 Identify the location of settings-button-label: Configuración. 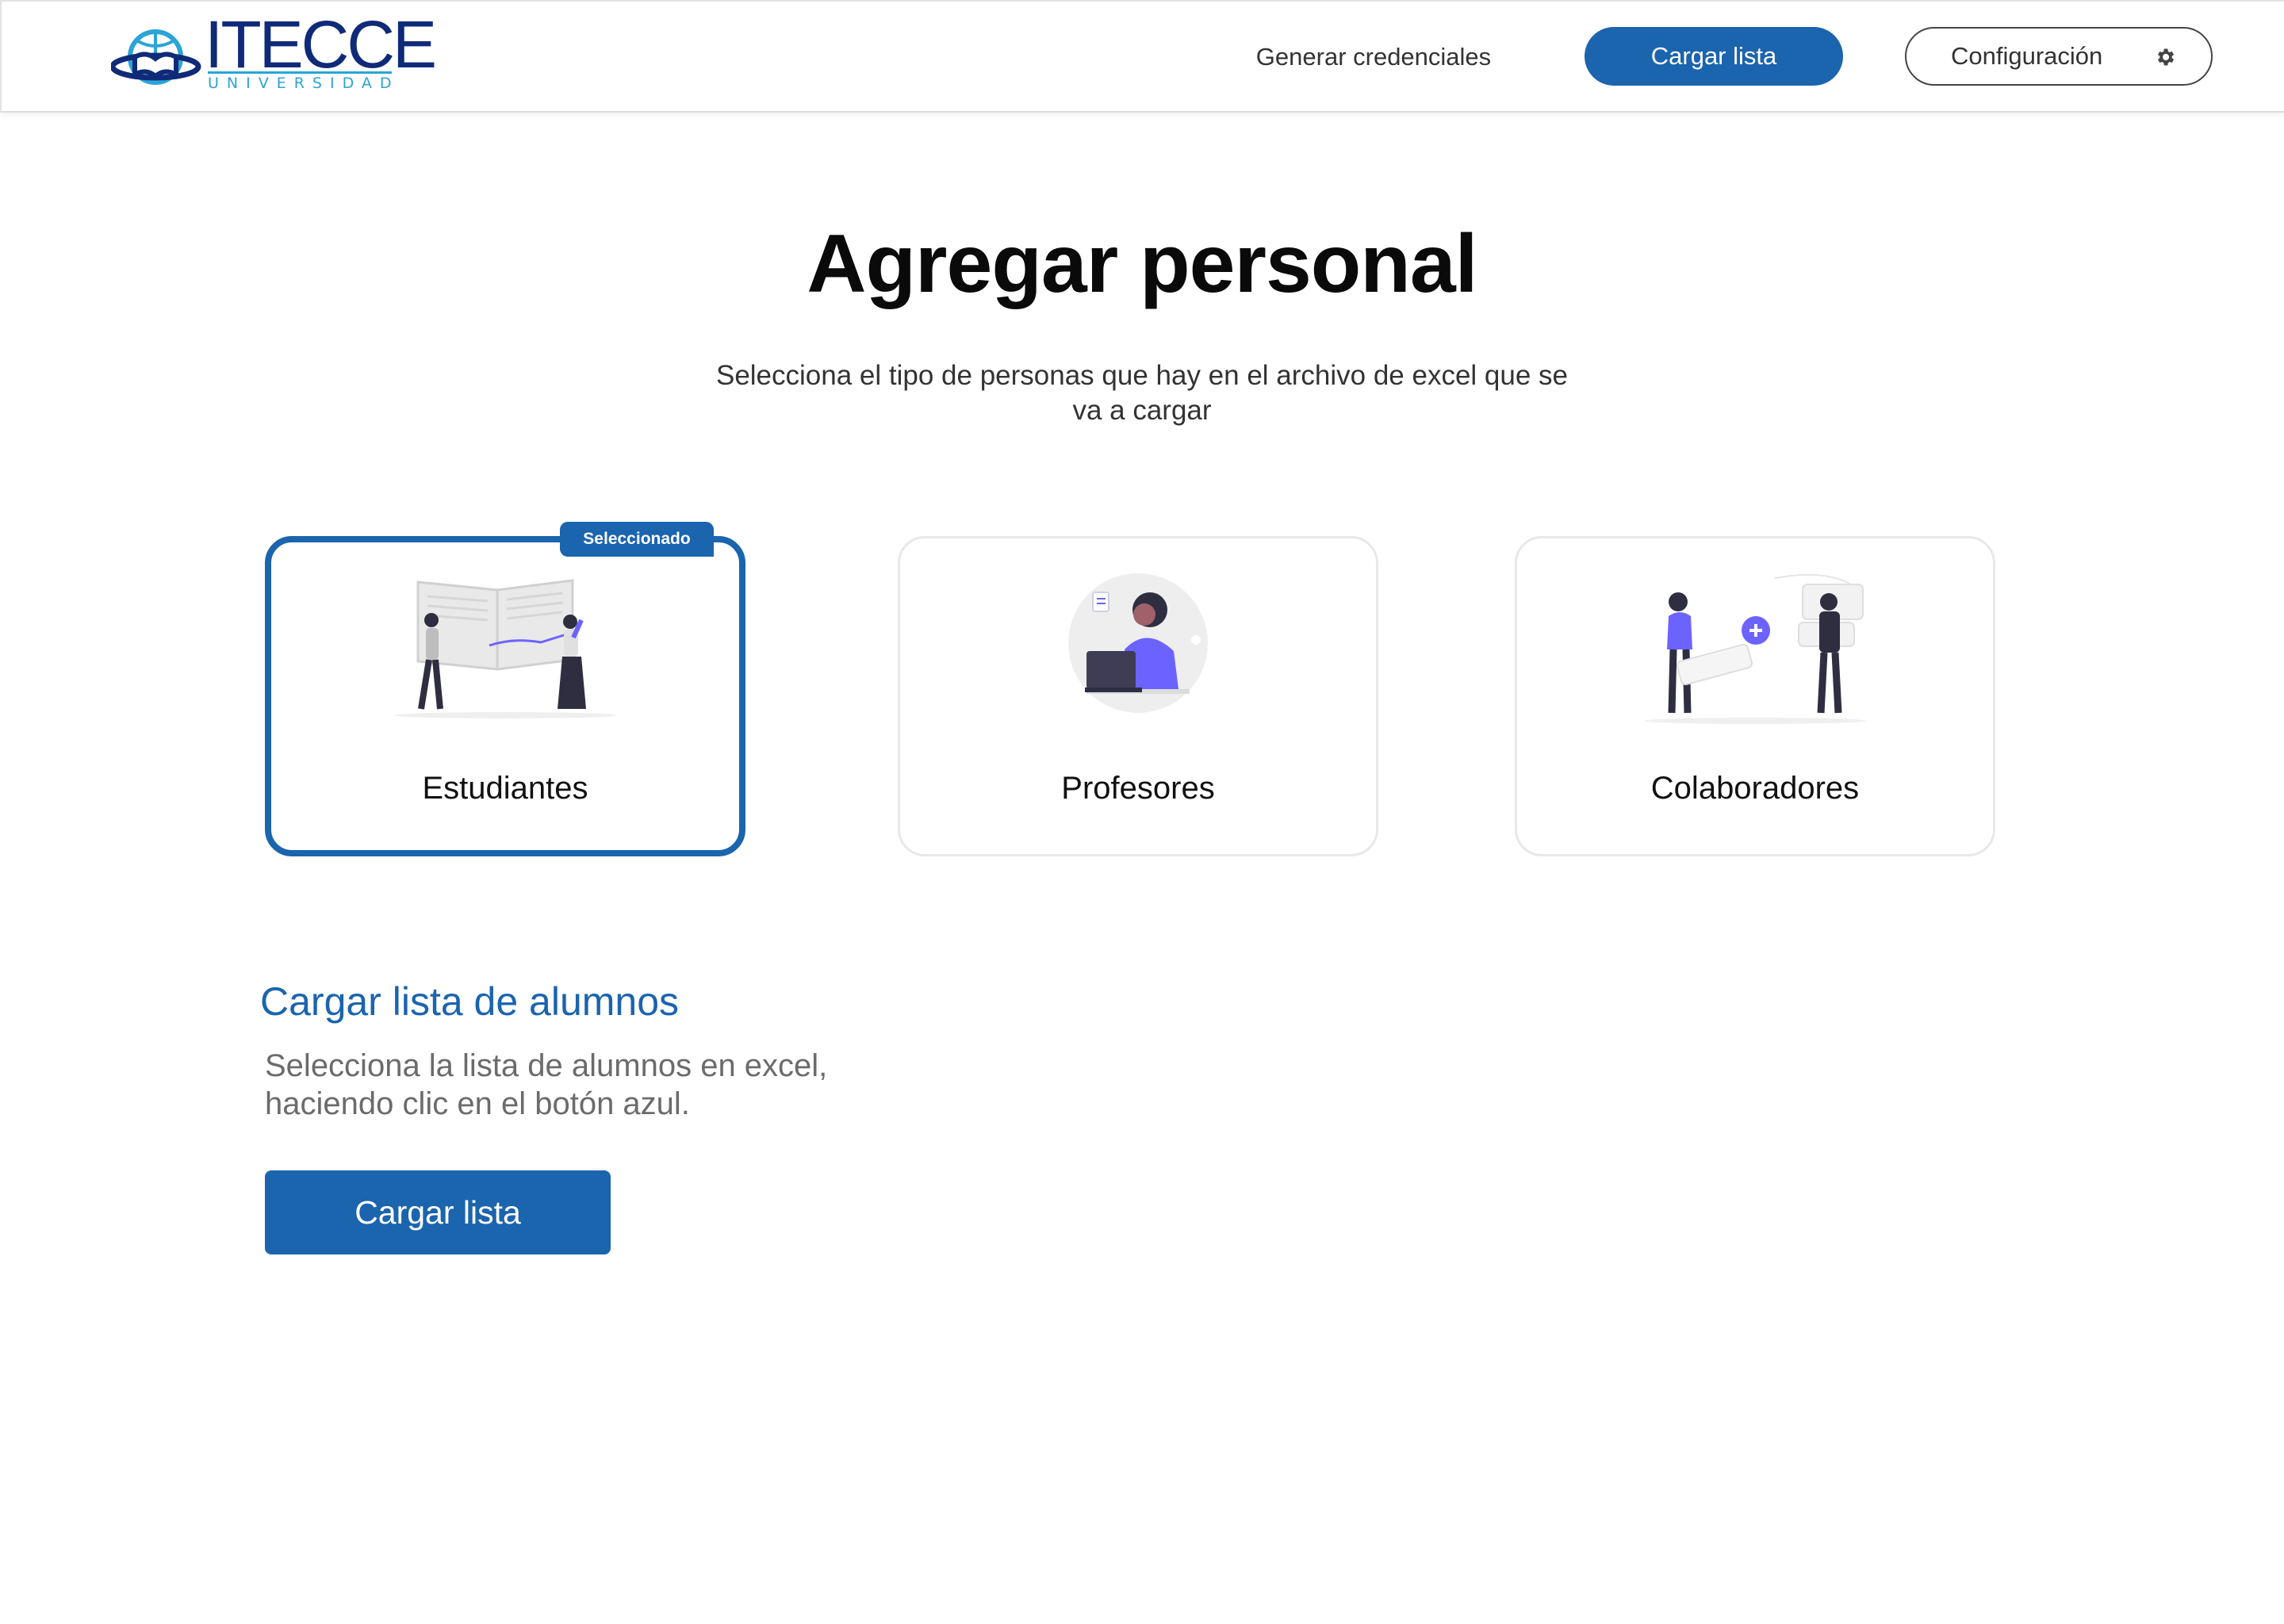
(2027, 56).